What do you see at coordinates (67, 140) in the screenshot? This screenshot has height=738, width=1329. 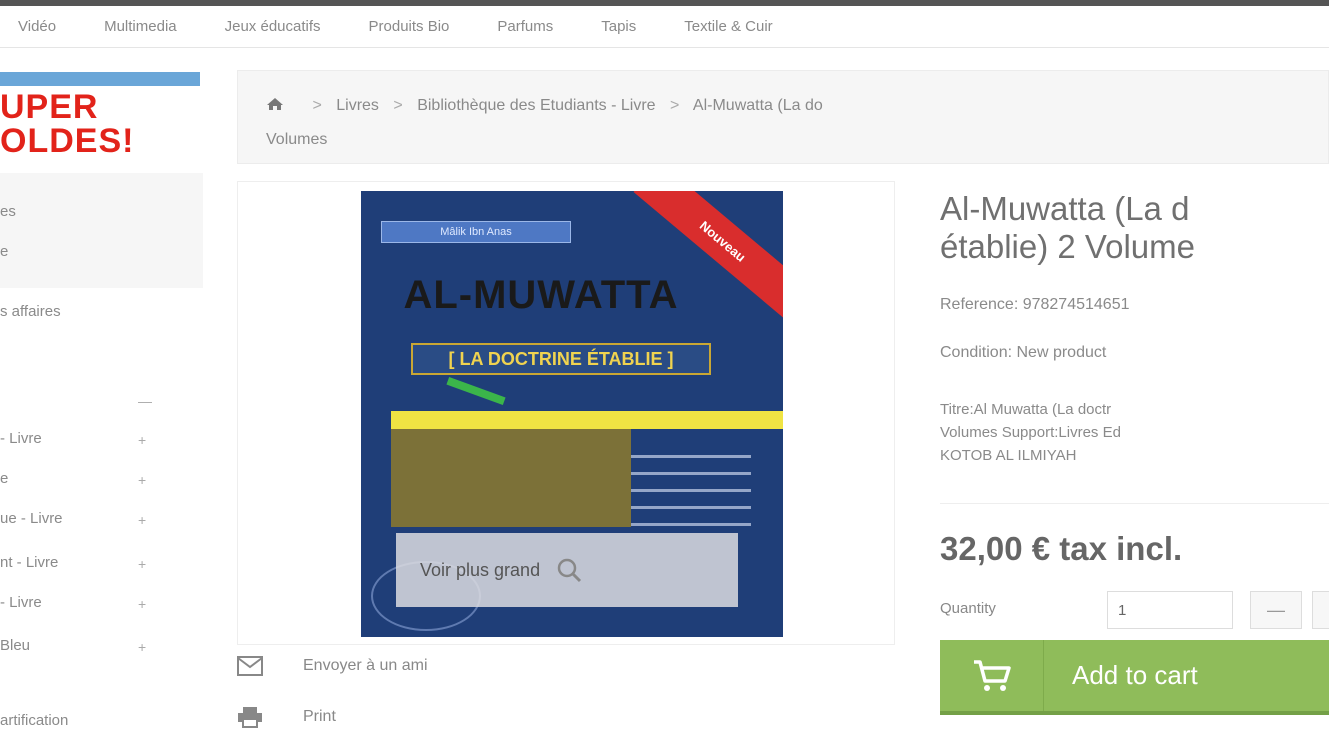 I see `banner-line-2: OLDES!` at bounding box center [67, 140].